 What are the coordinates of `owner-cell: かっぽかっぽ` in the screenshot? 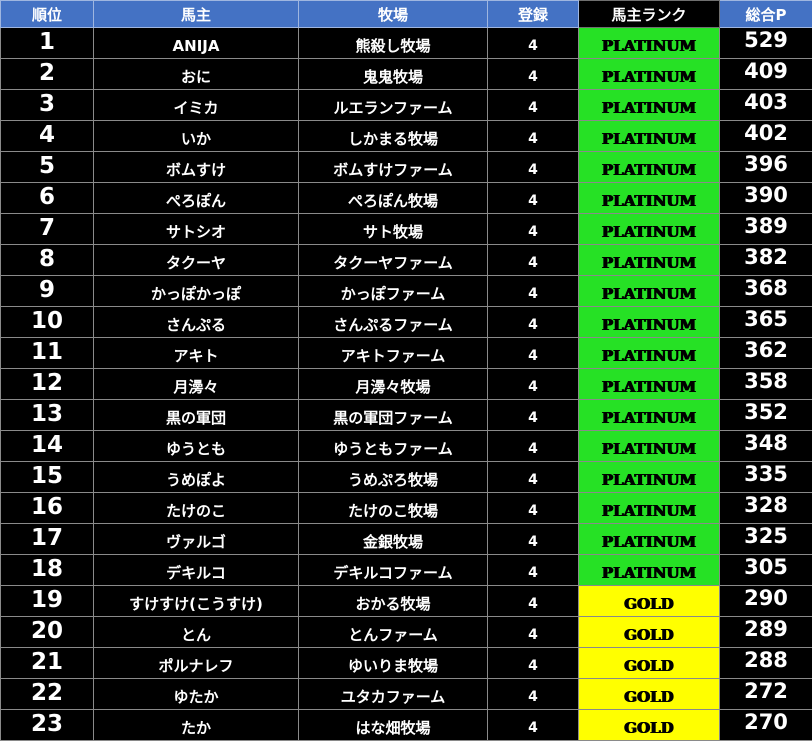 It's located at (196, 291).